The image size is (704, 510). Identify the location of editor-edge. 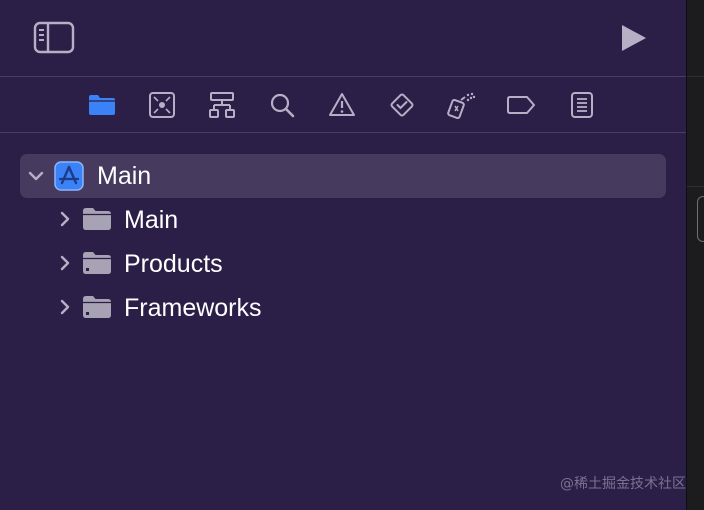
(695, 255).